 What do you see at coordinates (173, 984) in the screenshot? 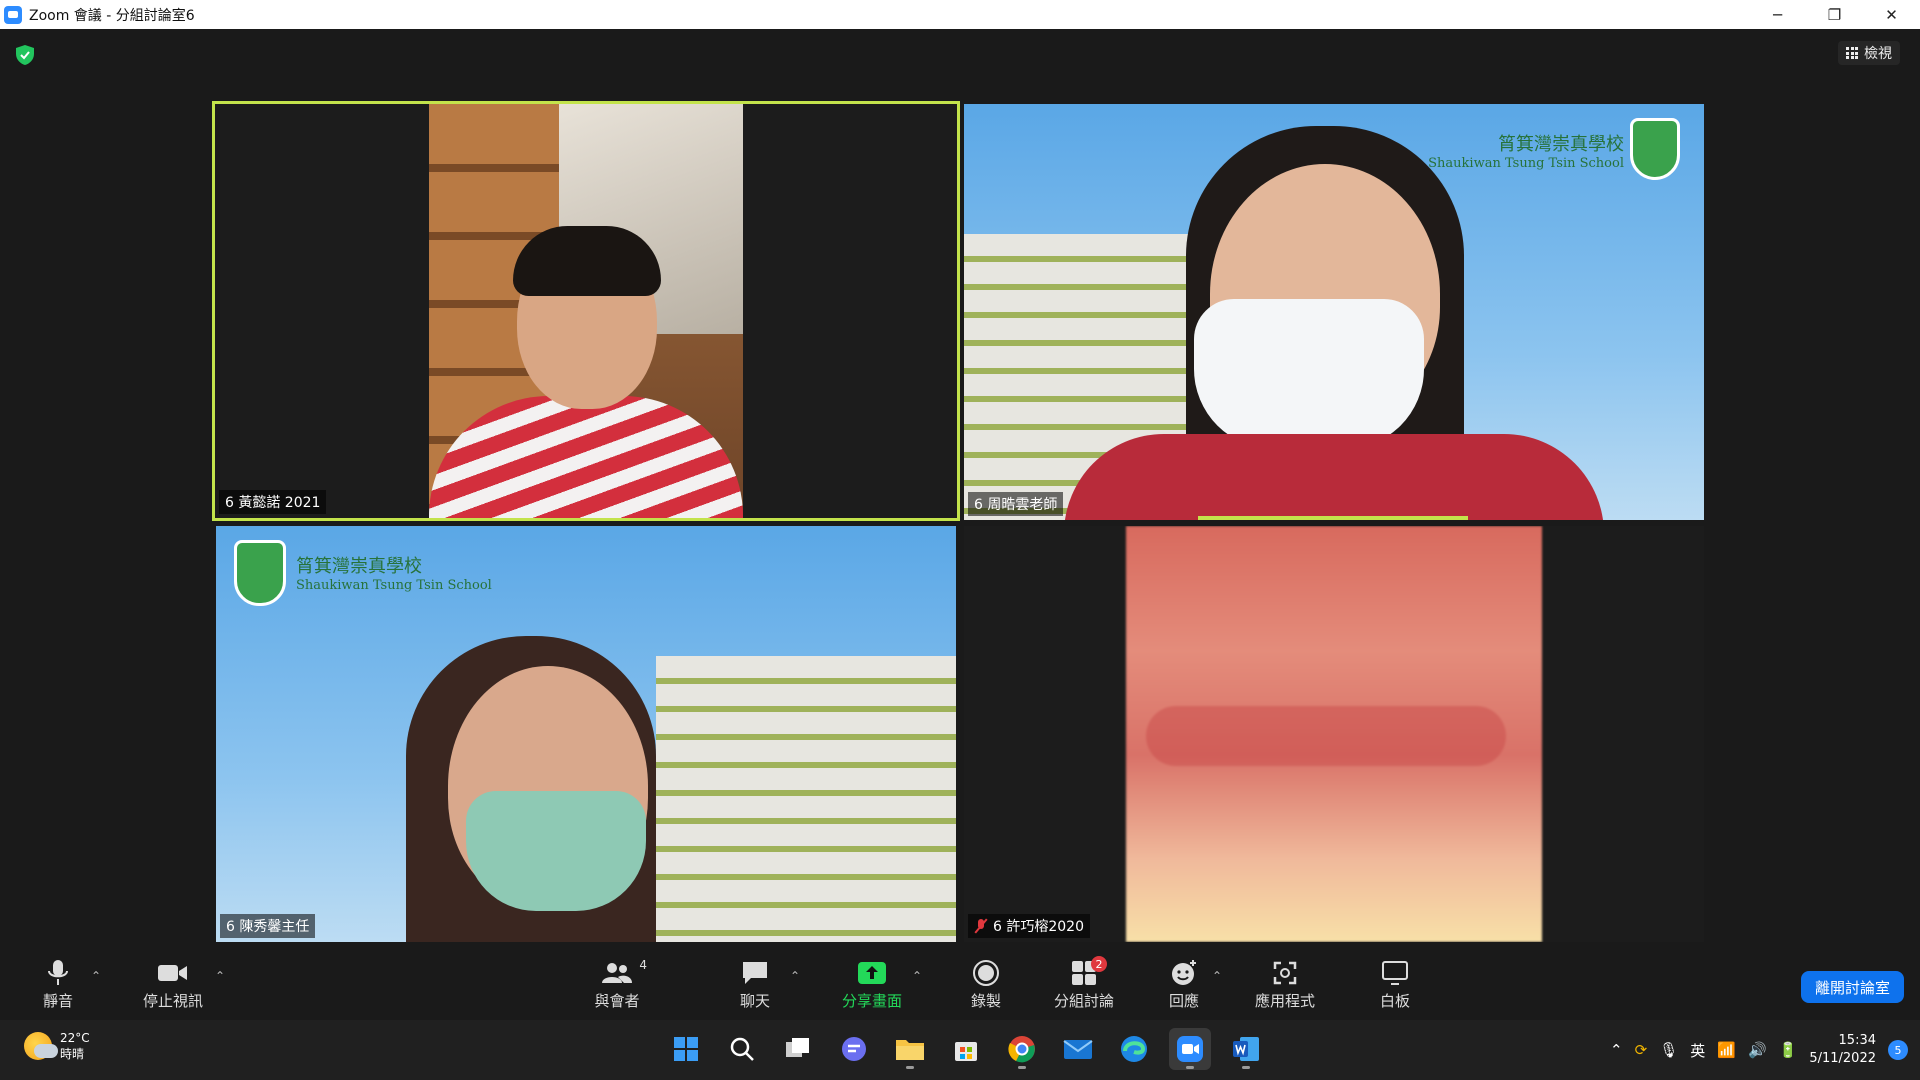
I see `stop-video-button: 停止視訊` at bounding box center [173, 984].